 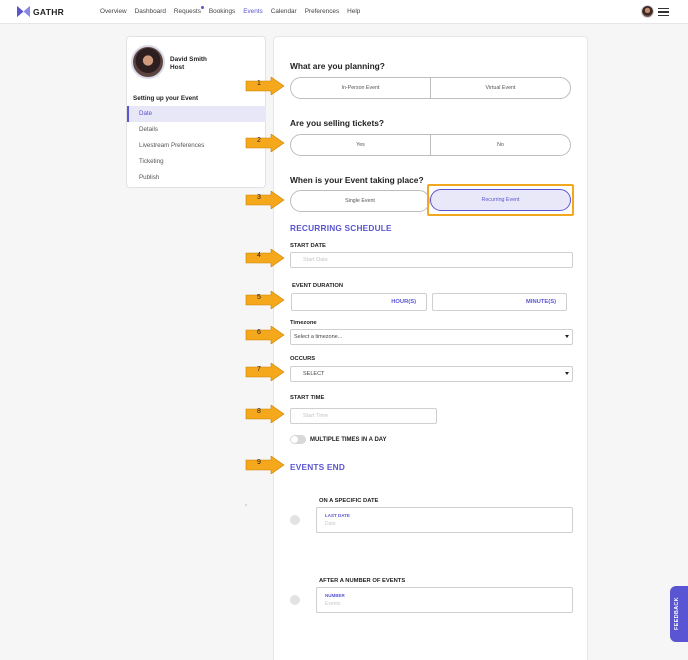 I want to click on tickets-selector: Yes No, so click(x=430, y=145).